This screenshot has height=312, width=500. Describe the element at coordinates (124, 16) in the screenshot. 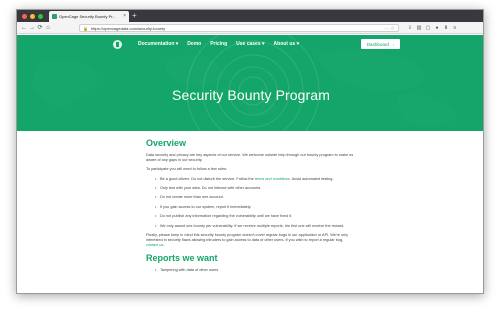

I see `close-tab-icon: ×` at that location.